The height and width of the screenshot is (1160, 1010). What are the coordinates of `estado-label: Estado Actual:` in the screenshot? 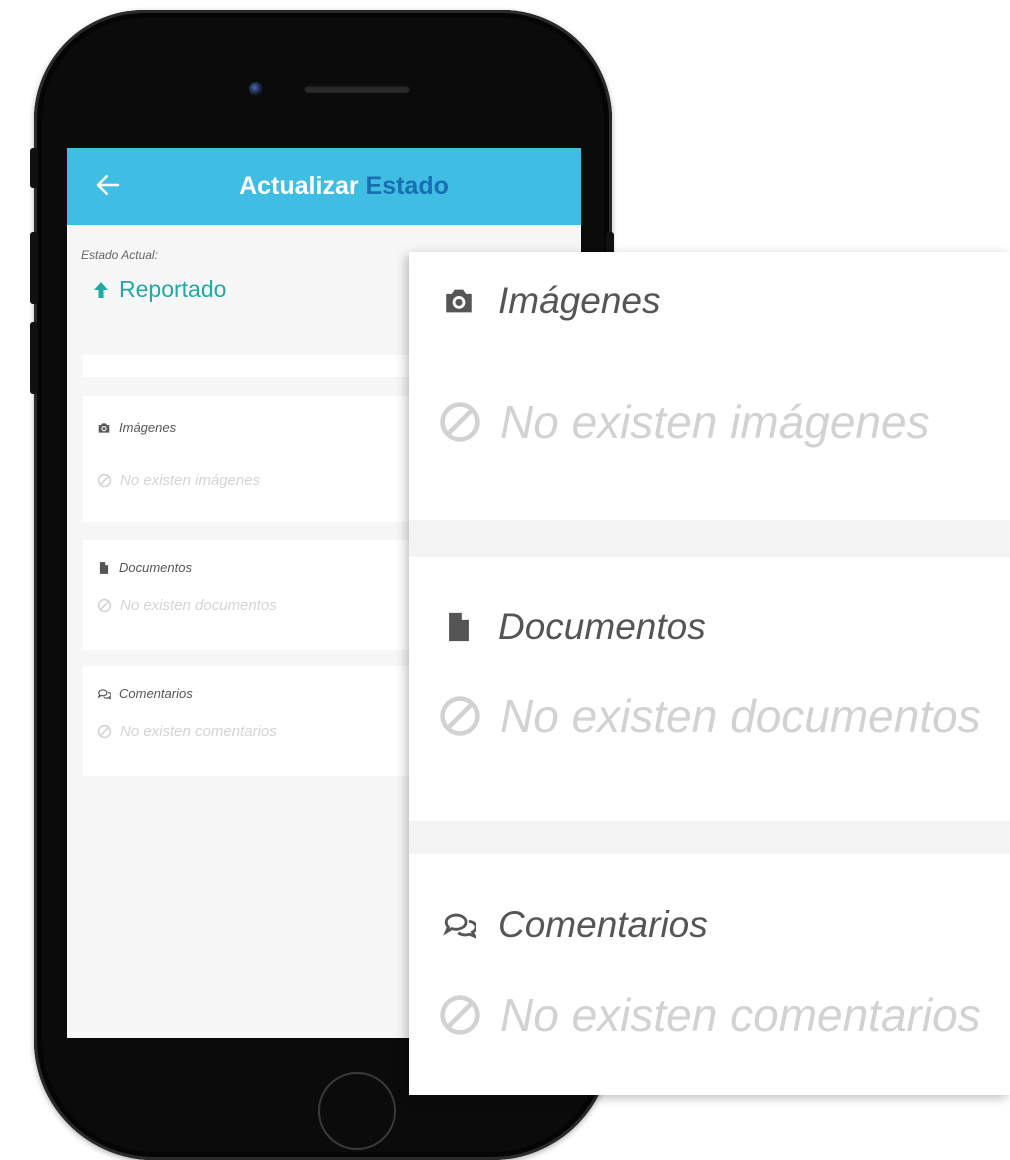 It's located at (119, 255).